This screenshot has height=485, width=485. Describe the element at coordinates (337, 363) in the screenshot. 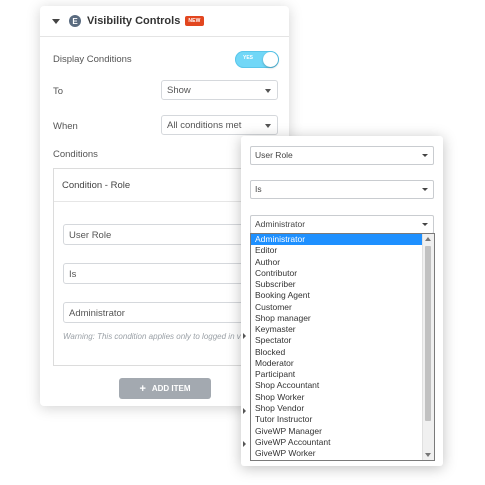

I see `option-item: Moderator` at that location.